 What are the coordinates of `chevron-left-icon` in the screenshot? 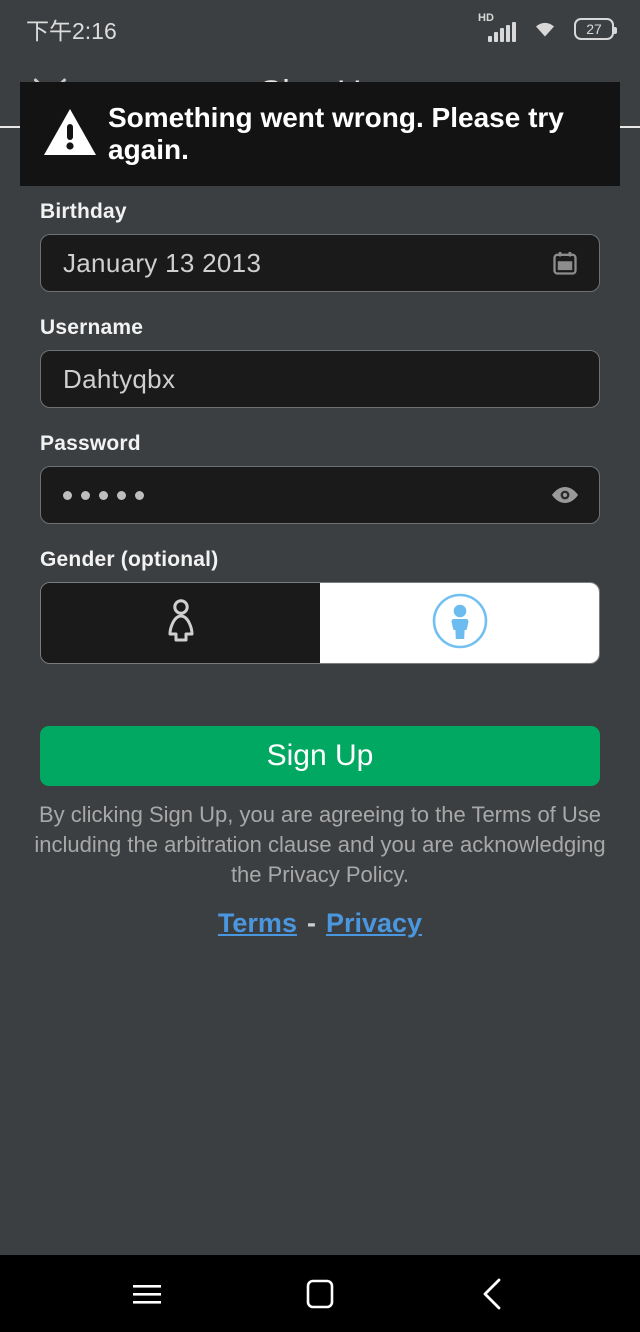 It's located at (493, 1294).